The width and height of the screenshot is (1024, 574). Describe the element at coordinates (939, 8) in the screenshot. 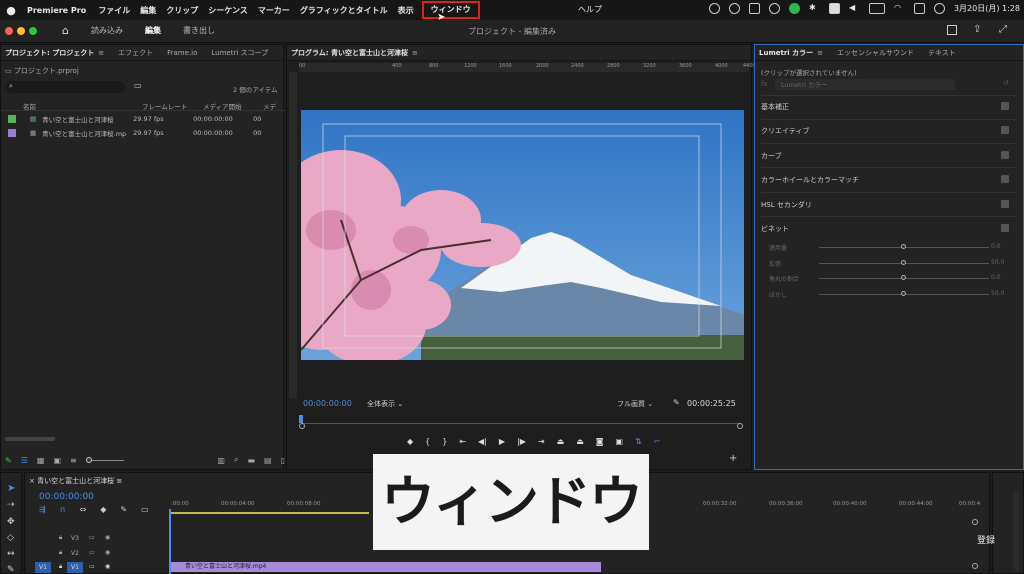

I see `siri-icon` at that location.